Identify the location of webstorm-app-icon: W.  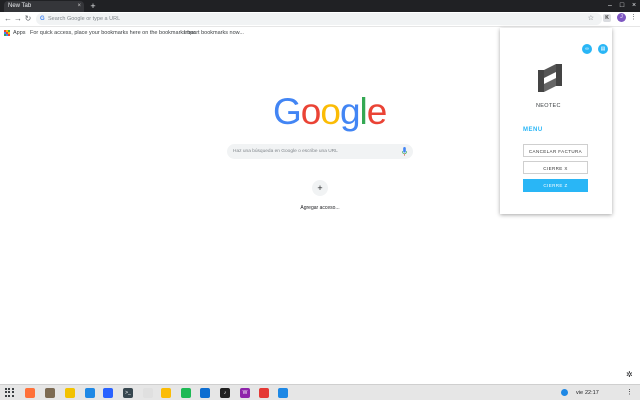
(245, 393).